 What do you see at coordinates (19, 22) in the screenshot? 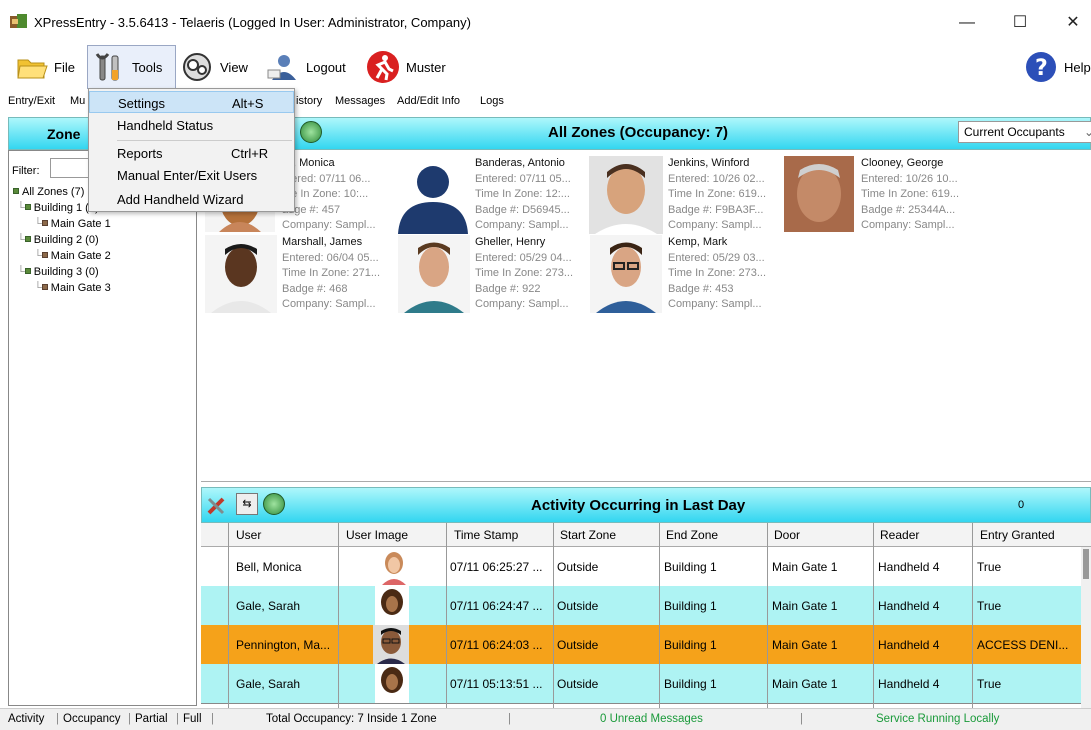
I see `app-icon` at bounding box center [19, 22].